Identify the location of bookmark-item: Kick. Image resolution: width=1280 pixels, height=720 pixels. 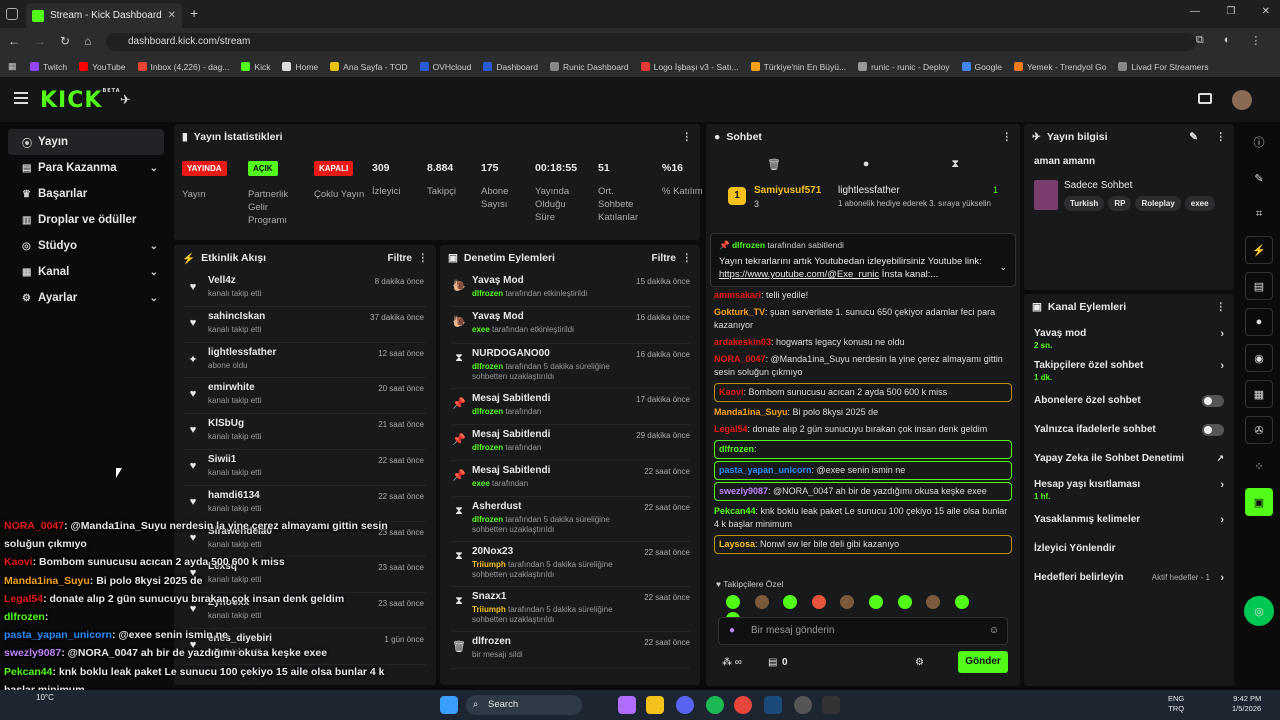
(255, 67).